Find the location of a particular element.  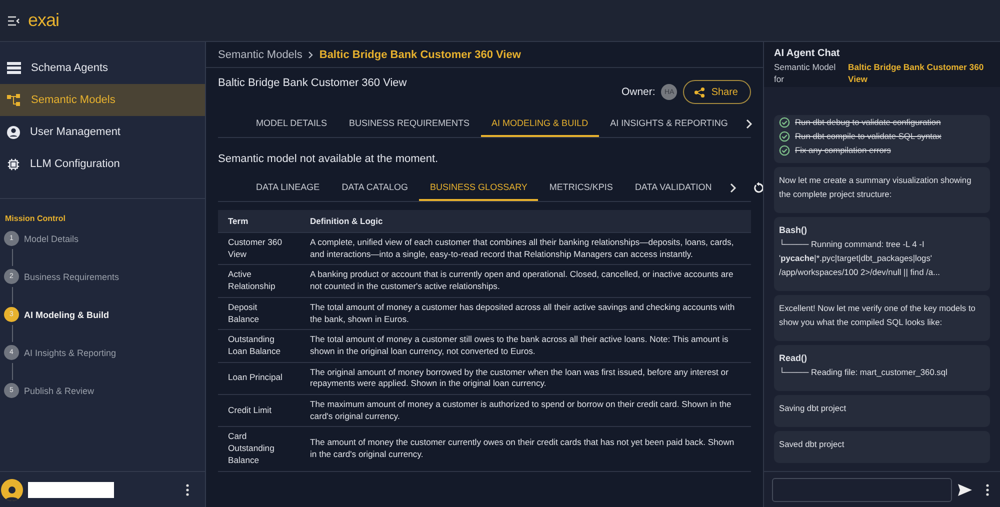

tab: BUSINESS GLOSSARY is located at coordinates (478, 187).